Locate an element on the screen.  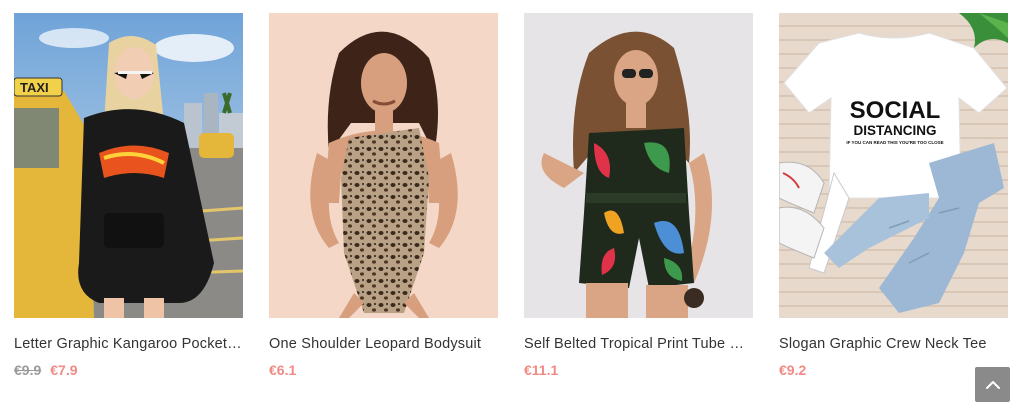
product-sale-price: €9.2 is located at coordinates (793, 370).